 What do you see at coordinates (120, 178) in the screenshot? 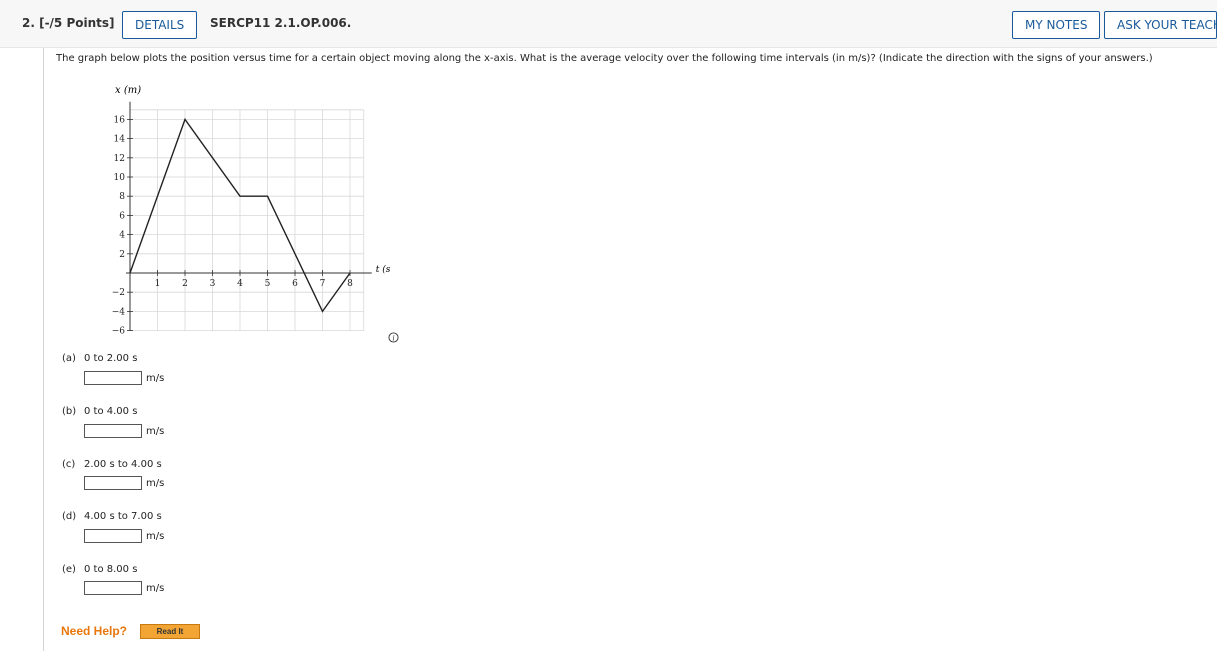
I see `y-tick-label: 10` at bounding box center [120, 178].